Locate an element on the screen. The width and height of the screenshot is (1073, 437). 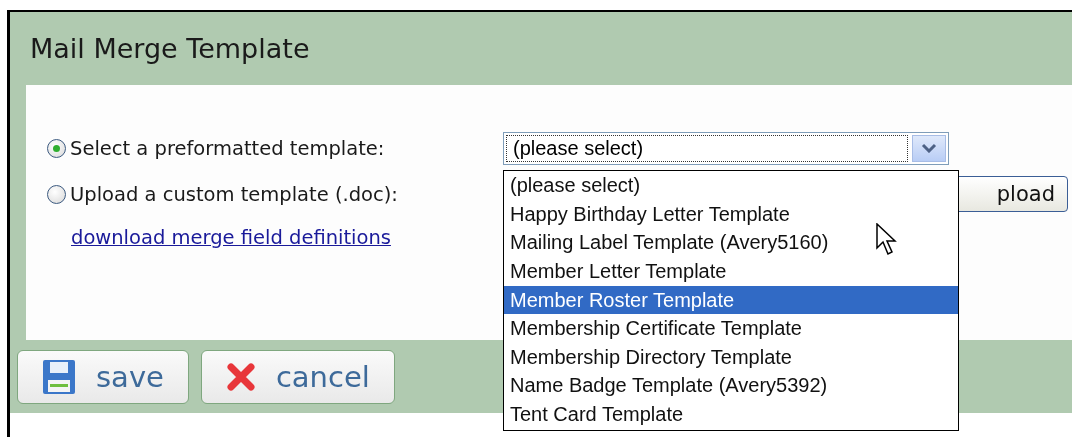
page-title: Mail Merge Template is located at coordinates (170, 49).